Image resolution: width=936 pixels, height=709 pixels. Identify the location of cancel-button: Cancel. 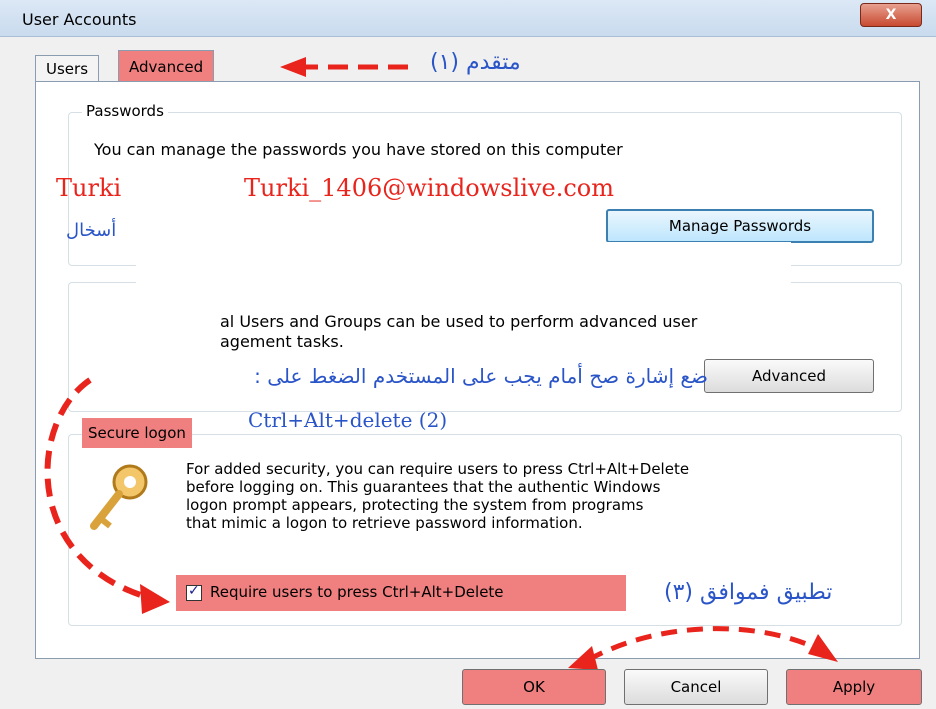
(696, 687).